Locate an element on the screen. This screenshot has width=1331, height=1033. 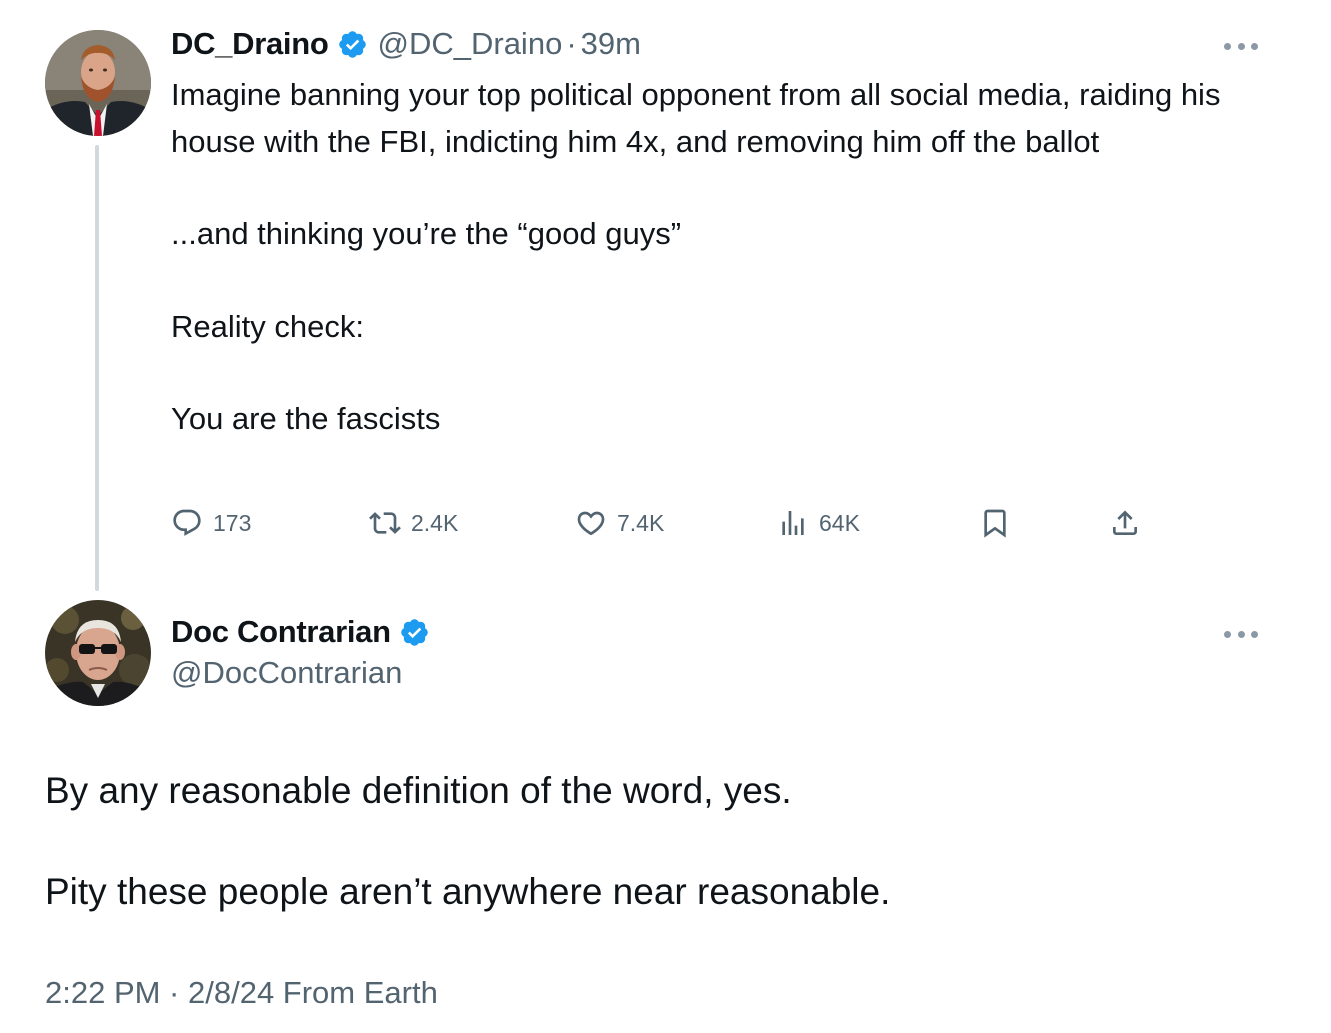
original-timestamp: 39m is located at coordinates (611, 44).